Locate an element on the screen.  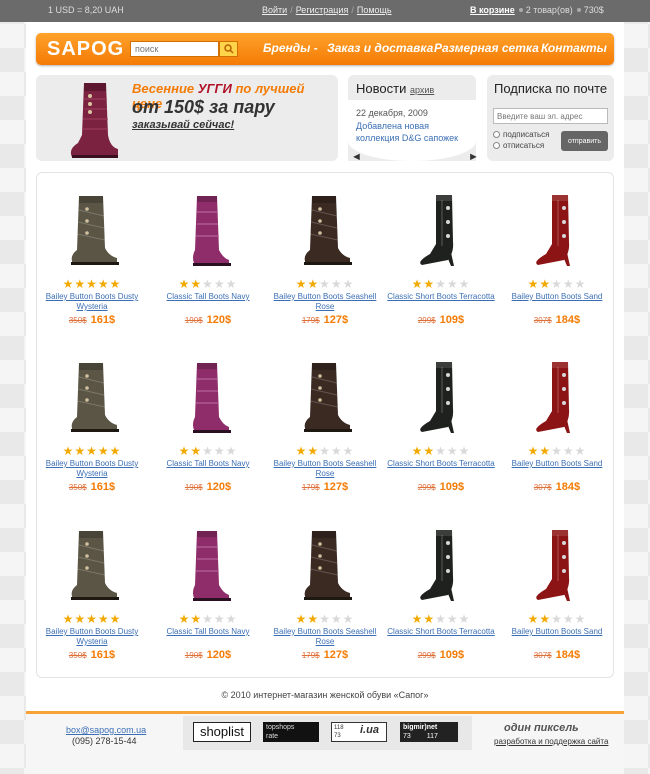
email-field is located at coordinates (550, 116).